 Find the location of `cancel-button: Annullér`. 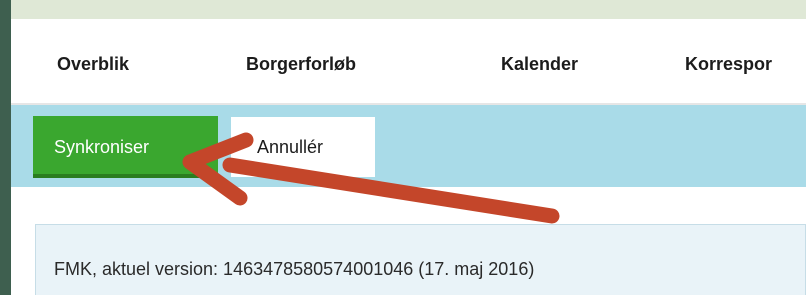

cancel-button: Annullér is located at coordinates (303, 147).